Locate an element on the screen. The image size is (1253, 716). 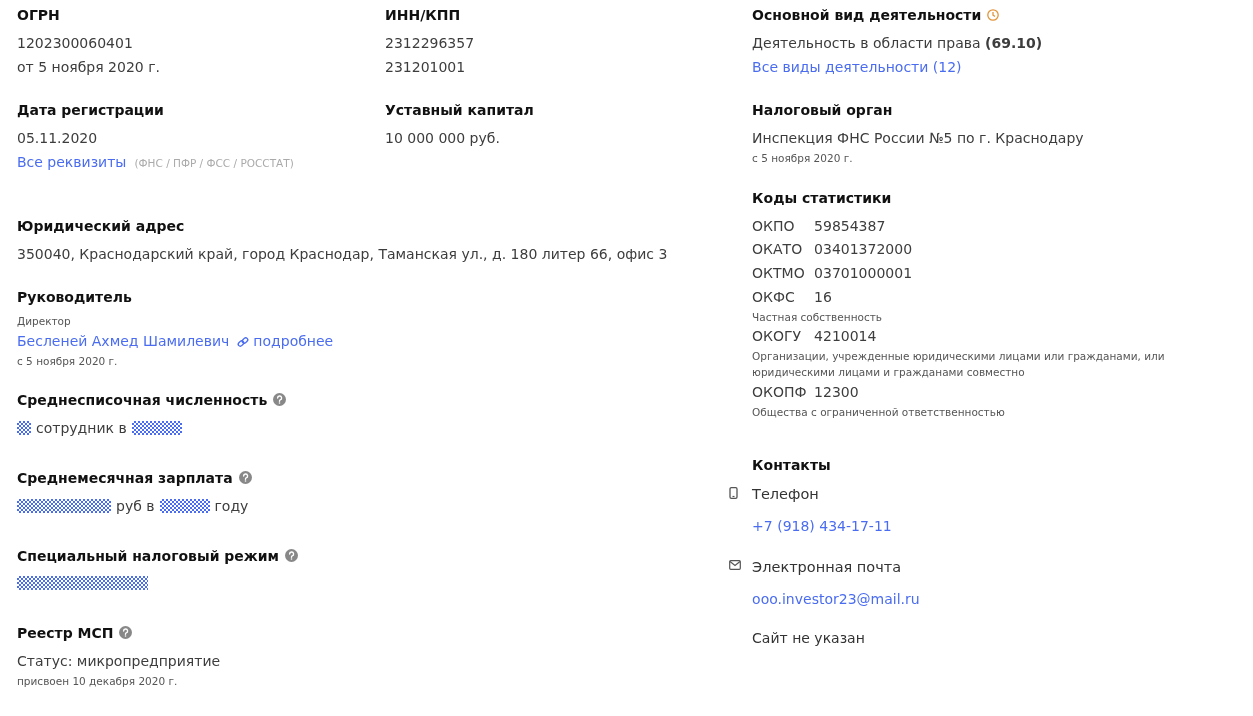
ogrn-date: от 5 ноября 2020 г. is located at coordinates (88, 66).